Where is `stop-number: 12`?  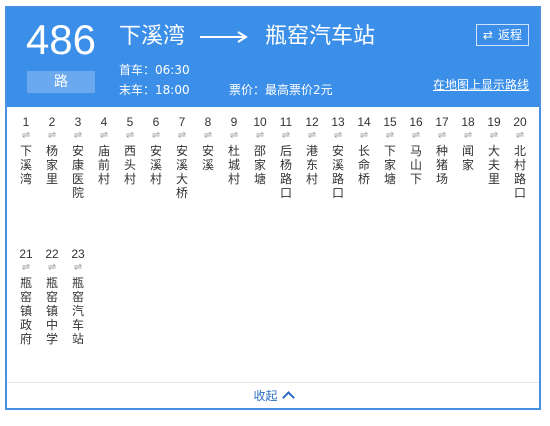
stop-number: 12 is located at coordinates (312, 122).